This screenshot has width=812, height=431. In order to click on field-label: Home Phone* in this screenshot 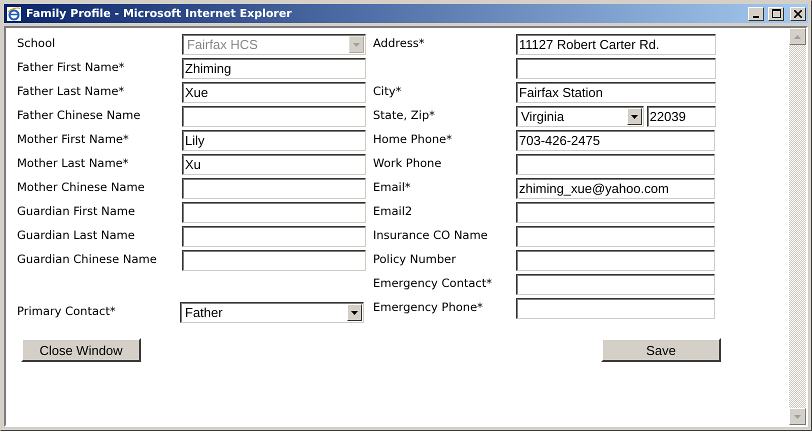, I will do `click(412, 138)`.